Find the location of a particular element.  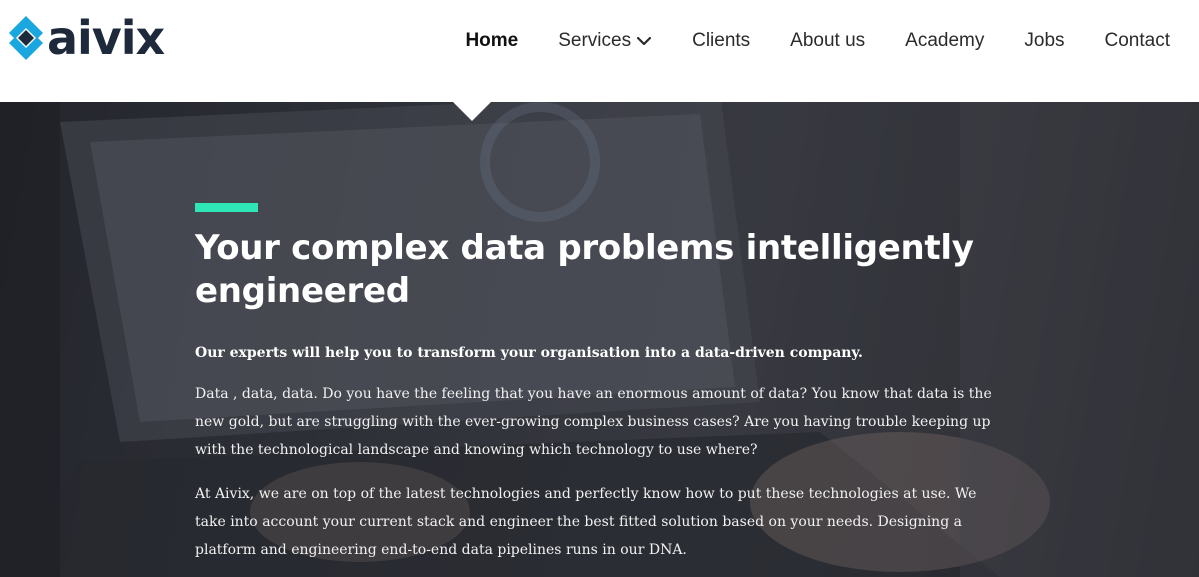

nav-services-label: Services is located at coordinates (595, 40).